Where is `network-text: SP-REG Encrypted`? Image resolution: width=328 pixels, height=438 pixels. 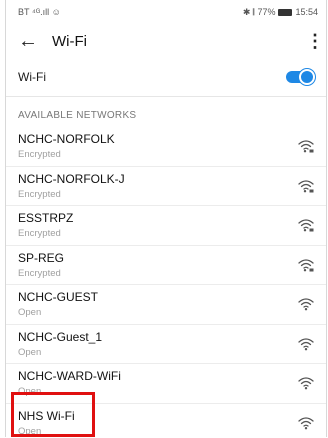
network-text: SP-REG Encrypted is located at coordinates (41, 265).